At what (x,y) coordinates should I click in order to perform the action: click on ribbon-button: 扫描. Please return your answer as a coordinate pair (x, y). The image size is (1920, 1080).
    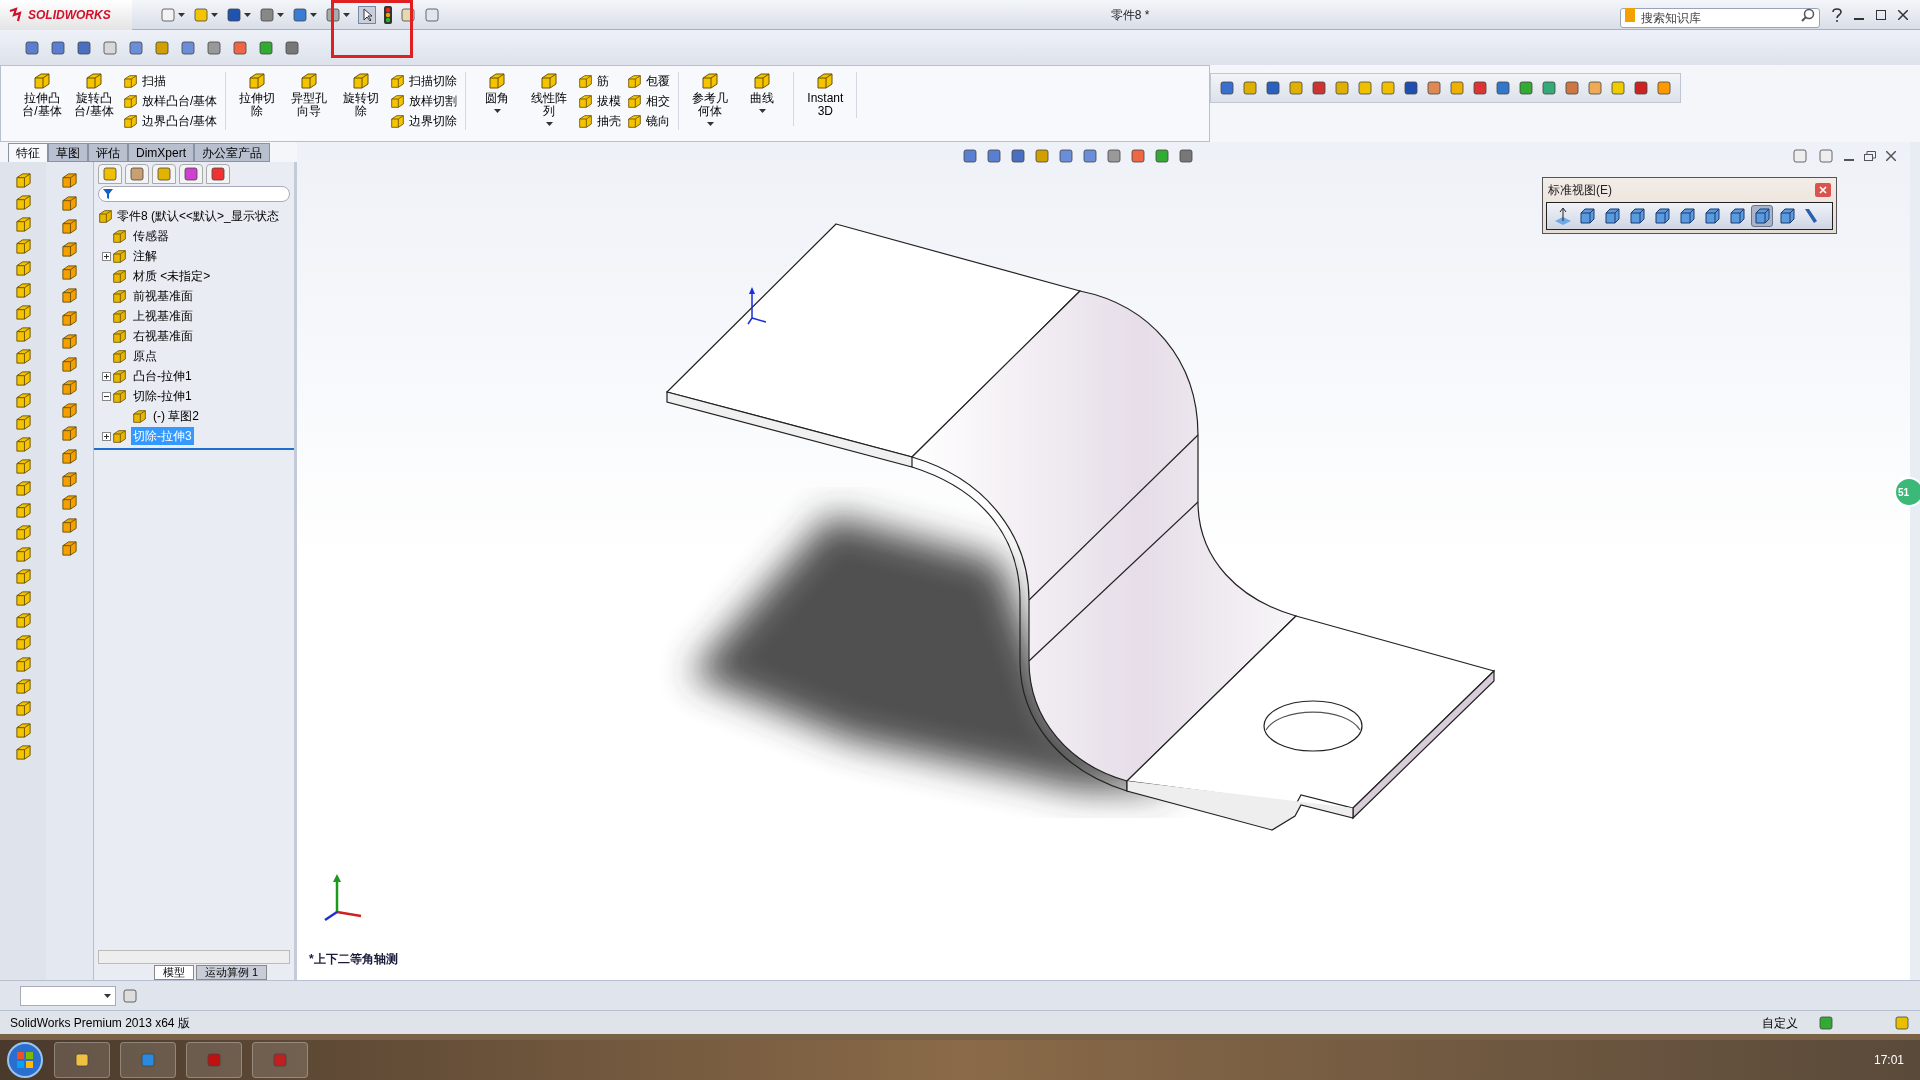
    Looking at the image, I should click on (170, 81).